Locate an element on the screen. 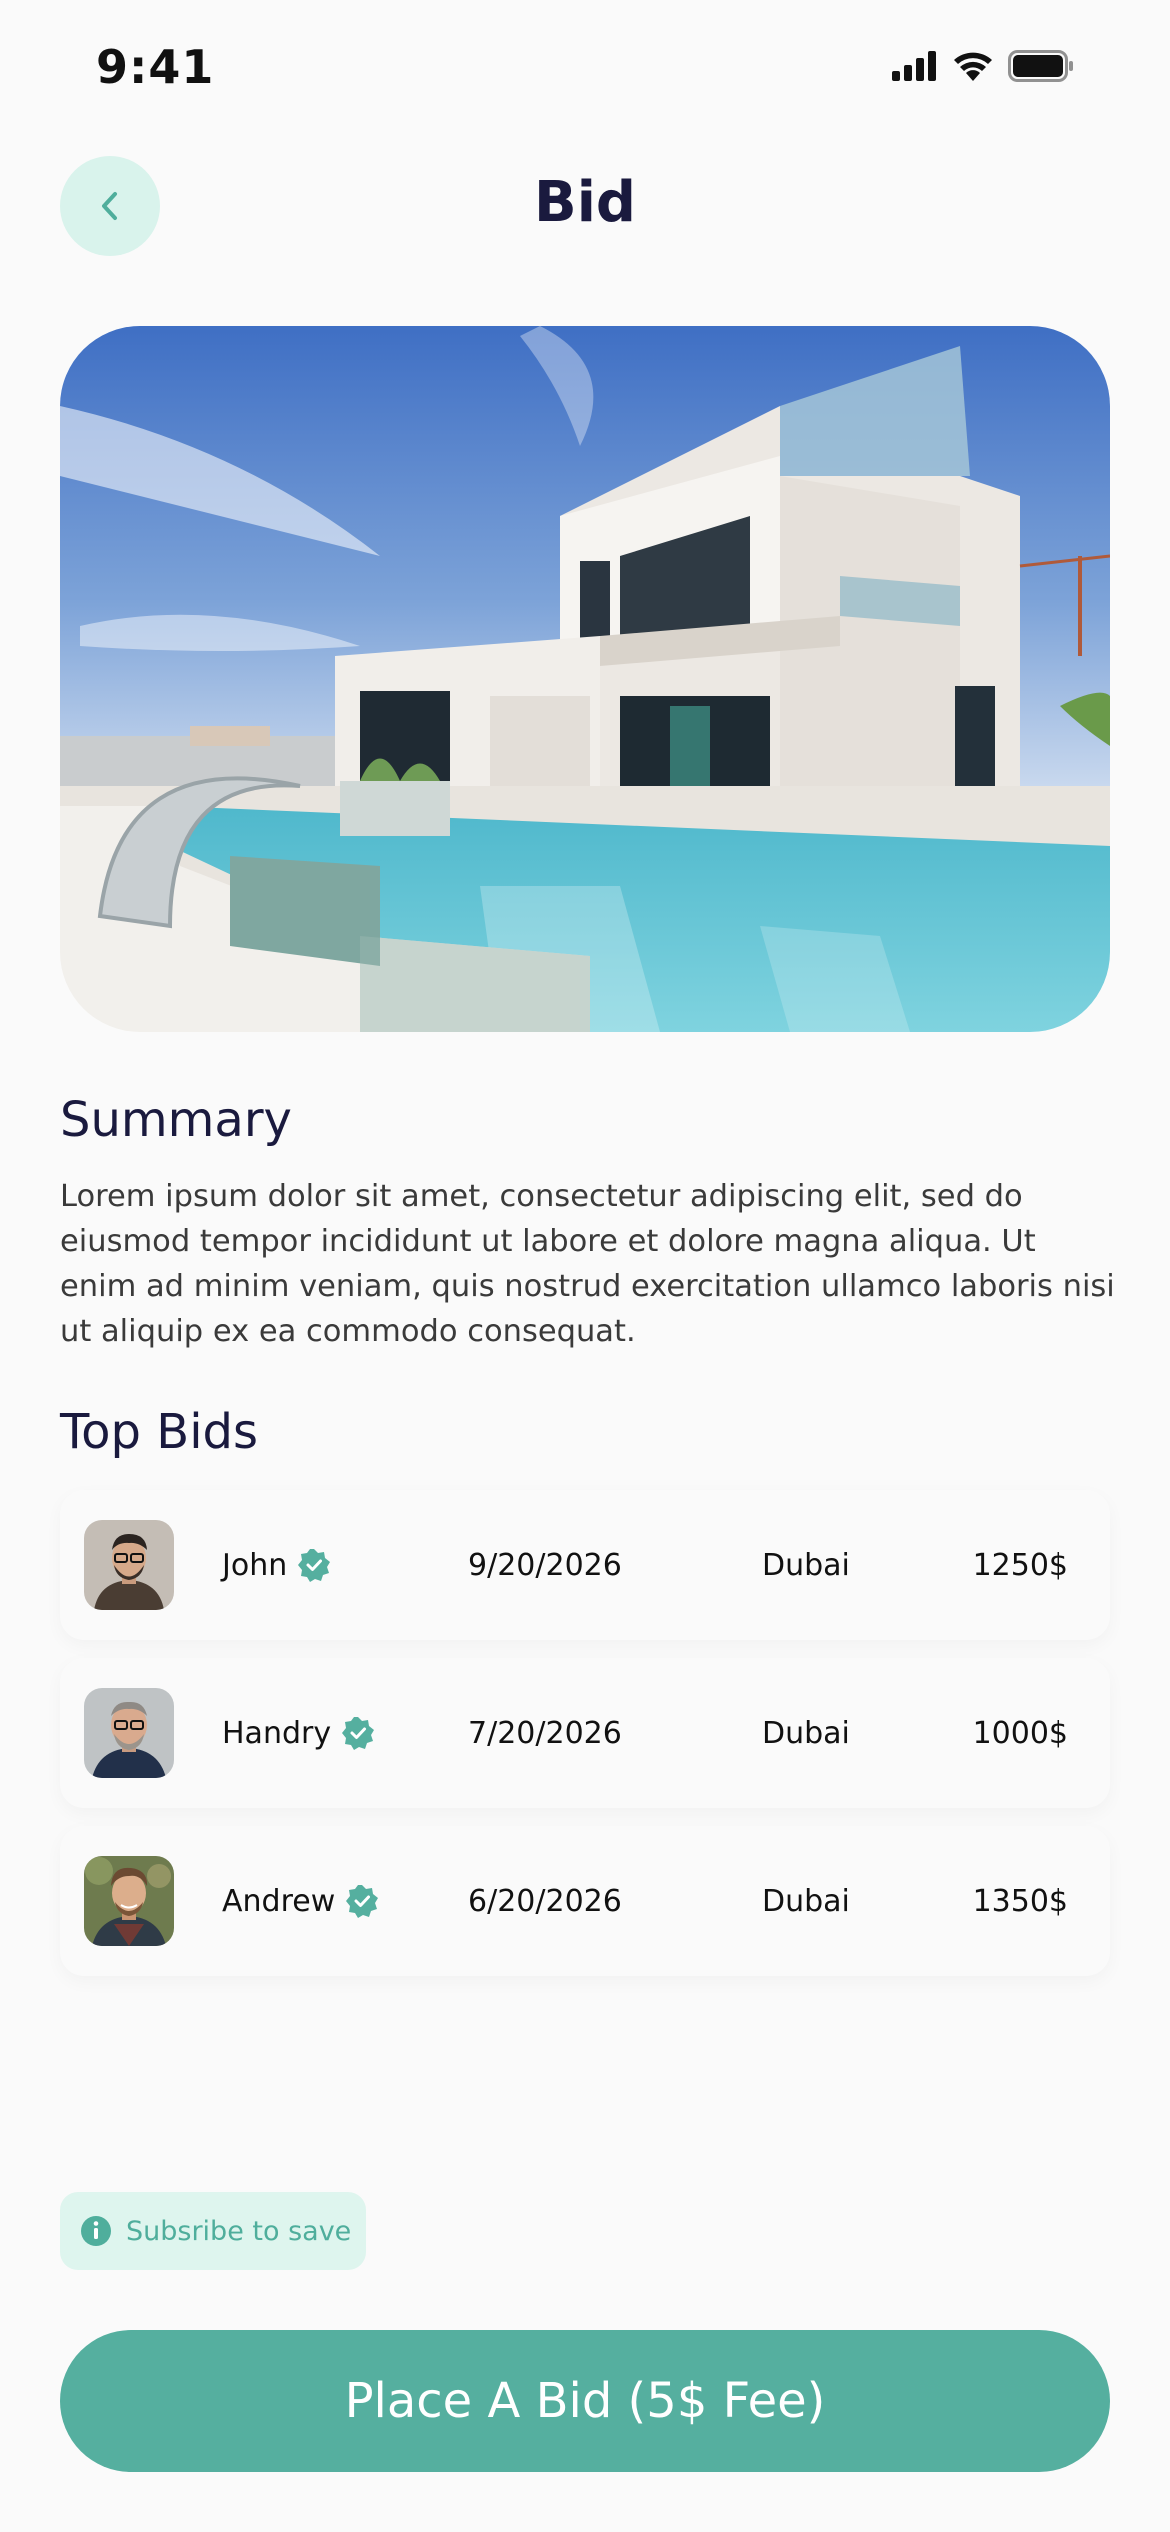 The height and width of the screenshot is (2532, 1170). bidder: Andrew is located at coordinates (300, 1901).